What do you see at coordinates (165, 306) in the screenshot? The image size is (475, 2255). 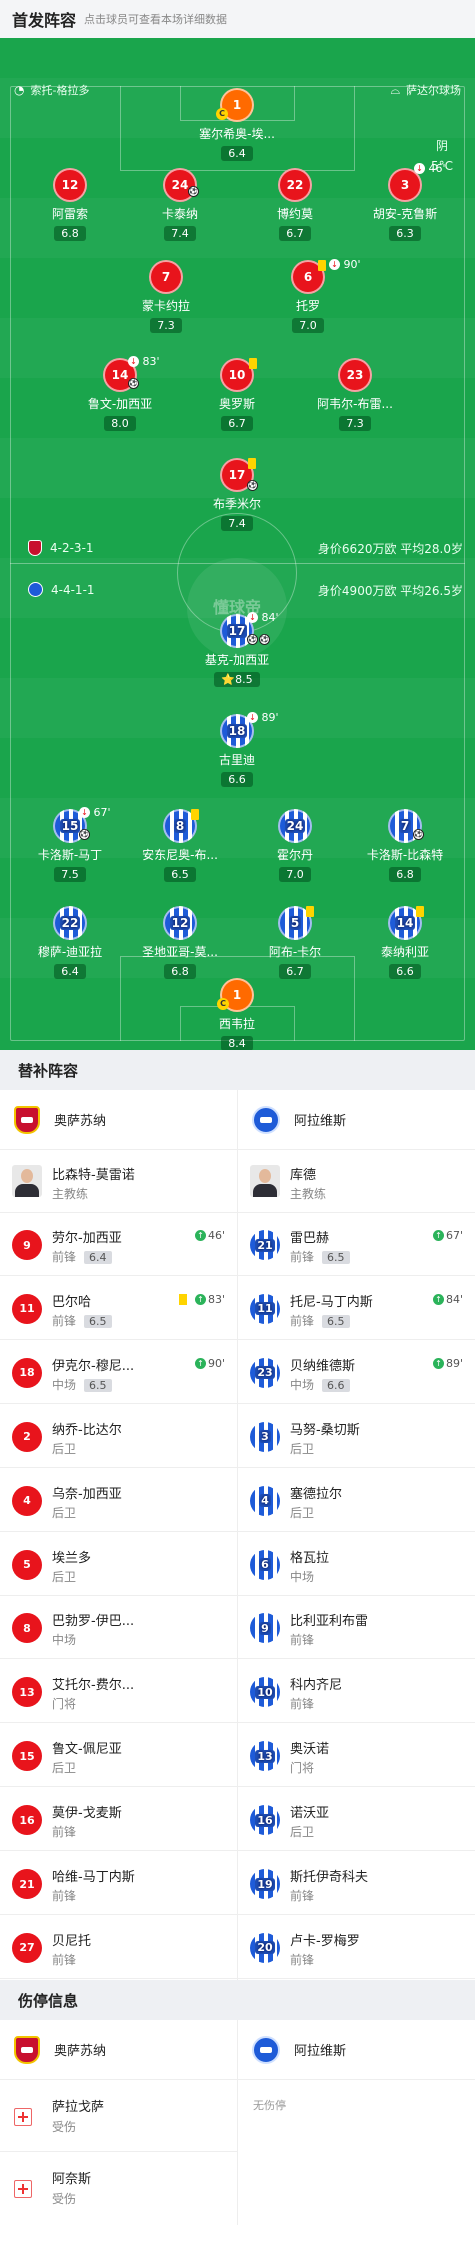 I see `player-name: 蒙卡约拉` at bounding box center [165, 306].